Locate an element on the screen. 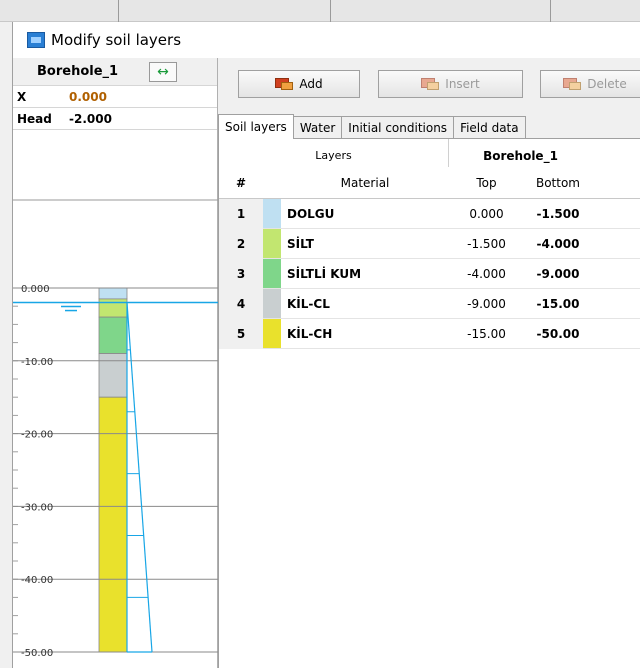 This screenshot has height=668, width=640. depth-axis-label: -30.00 is located at coordinates (37, 507).